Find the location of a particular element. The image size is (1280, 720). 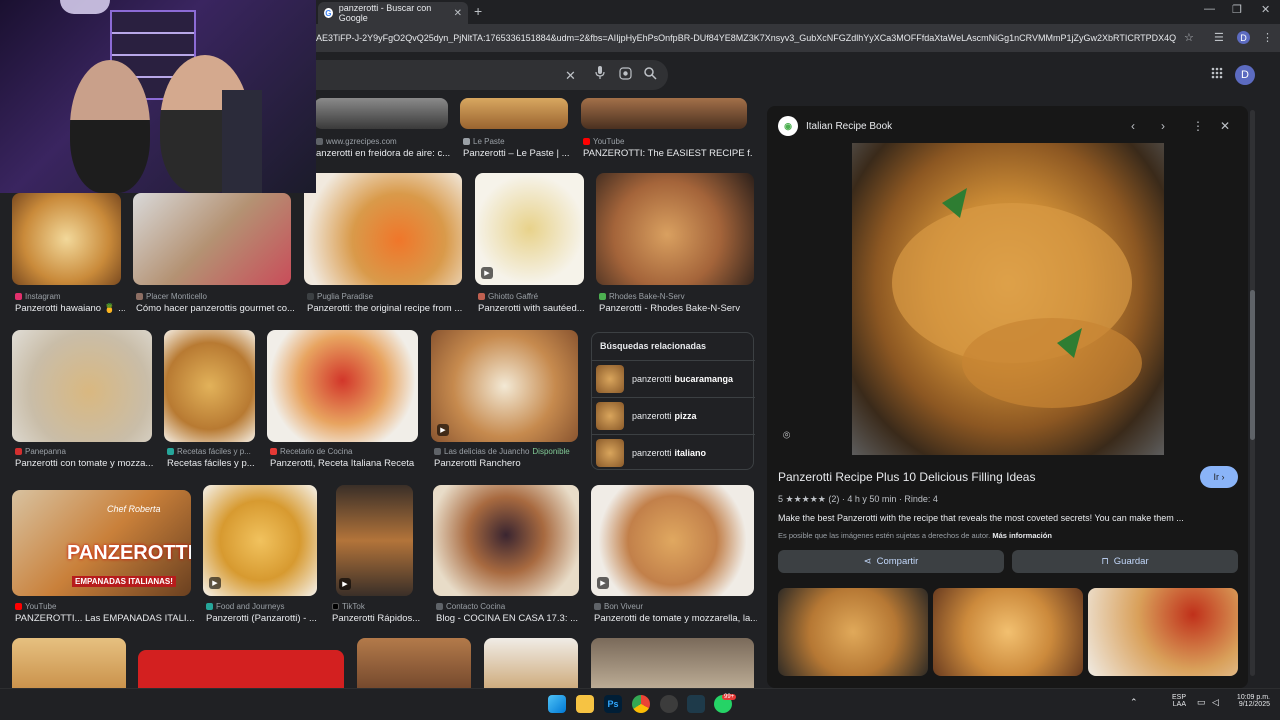

volume-icon: ◁ is located at coordinates (1215, 702).